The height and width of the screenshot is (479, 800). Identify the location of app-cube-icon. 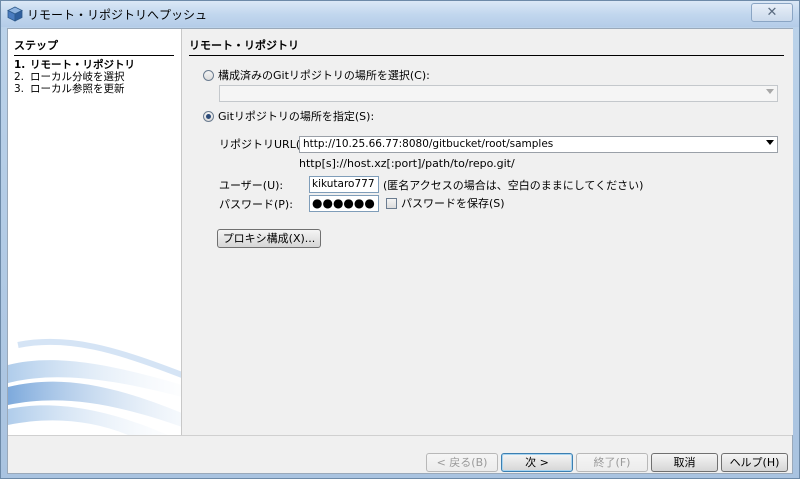
(15, 14).